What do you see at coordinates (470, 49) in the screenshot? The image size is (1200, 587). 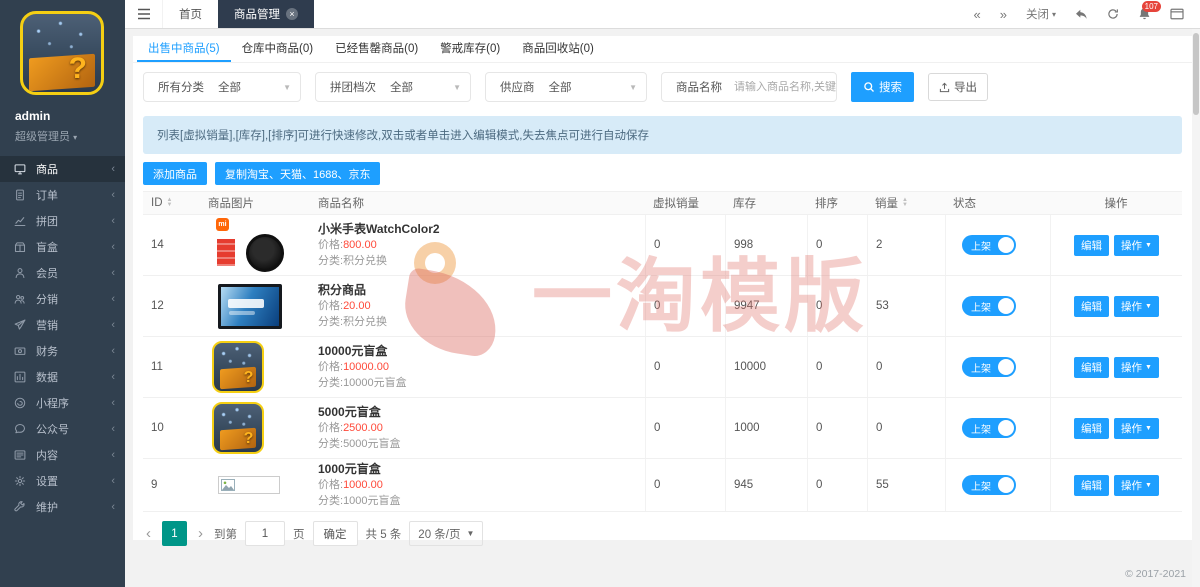 I see `product-tab: 警戒库存(0)` at bounding box center [470, 49].